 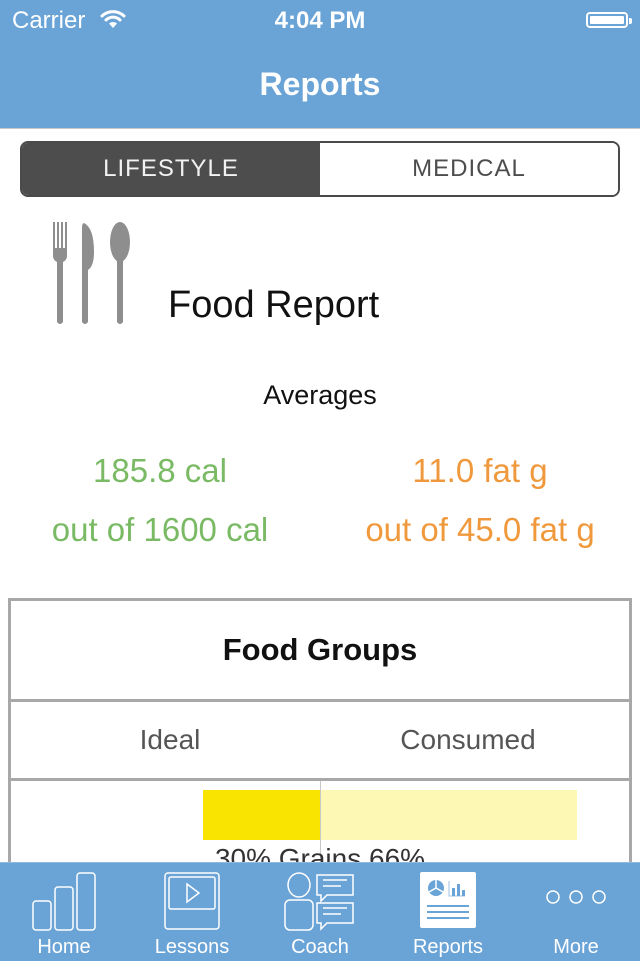 What do you see at coordinates (320, 64) in the screenshot?
I see `nav-header: Carrier 4:04 PM Reports` at bounding box center [320, 64].